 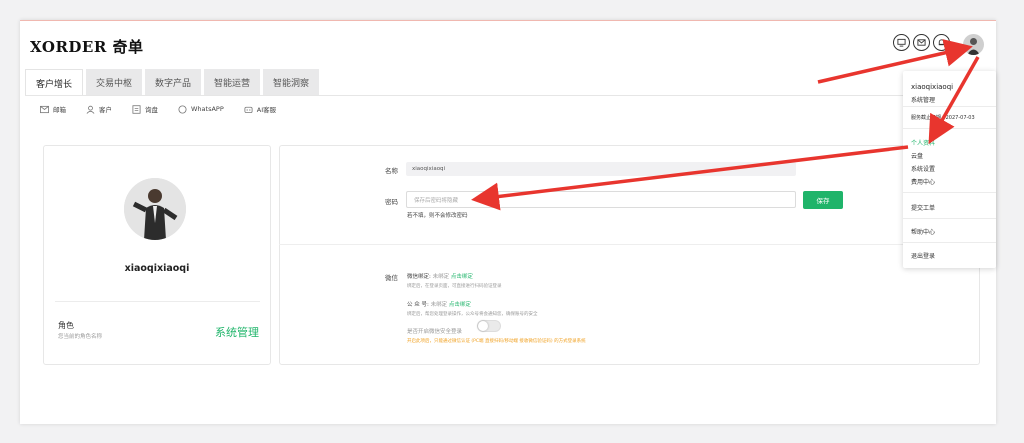 I want to click on annotation-arrow-profile, so click(x=954, y=100).